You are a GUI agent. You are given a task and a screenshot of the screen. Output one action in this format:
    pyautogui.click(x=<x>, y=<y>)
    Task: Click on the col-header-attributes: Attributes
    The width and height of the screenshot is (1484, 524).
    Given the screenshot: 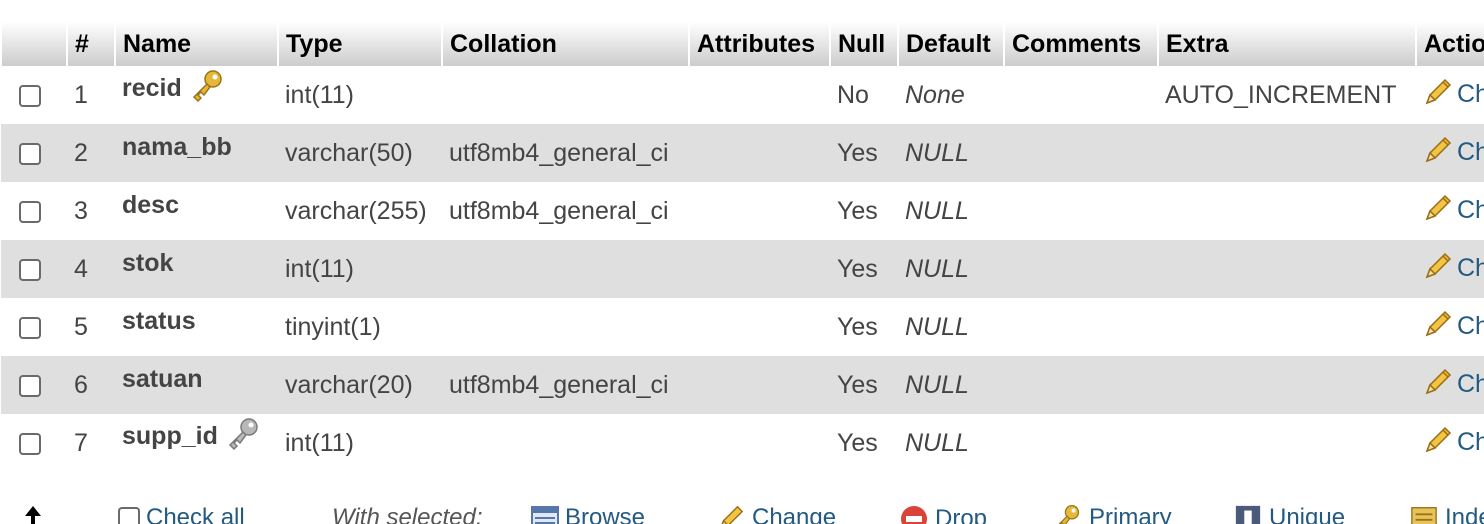 What is the action you would take?
    pyautogui.click(x=759, y=44)
    